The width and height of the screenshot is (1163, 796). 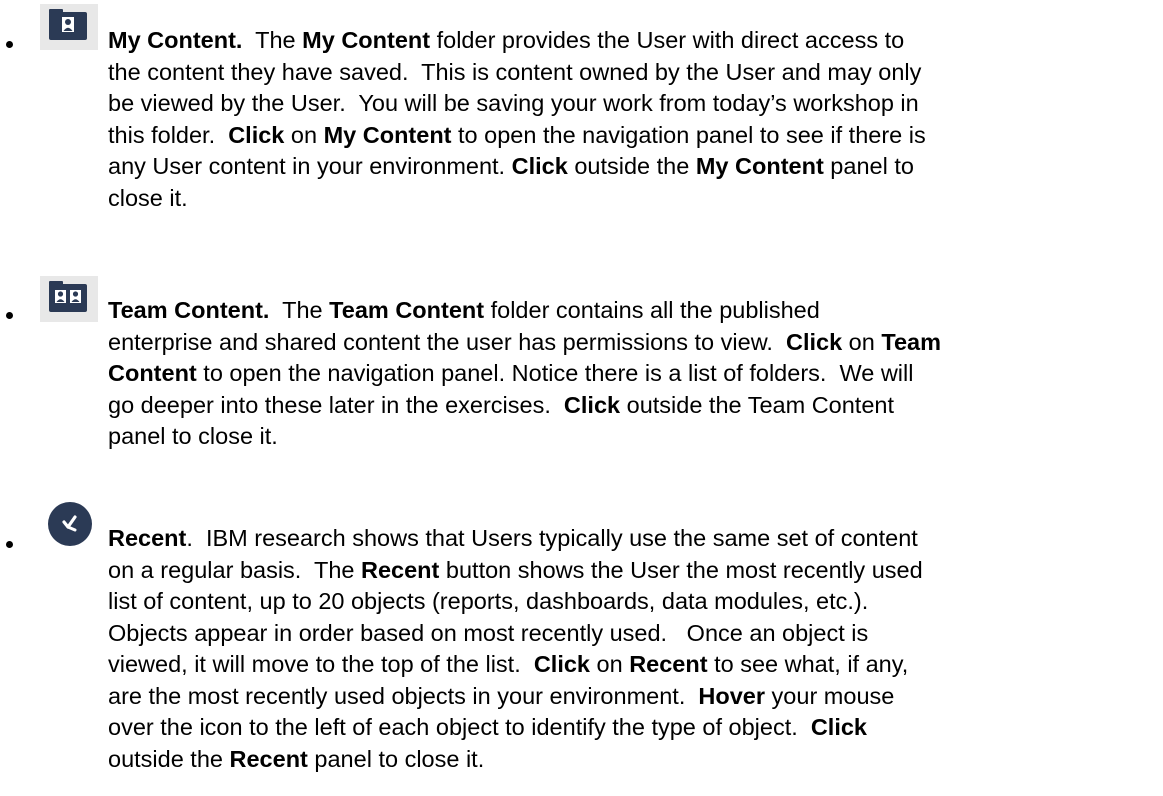 What do you see at coordinates (152, 373) in the screenshot?
I see `bold-text-run: Content` at bounding box center [152, 373].